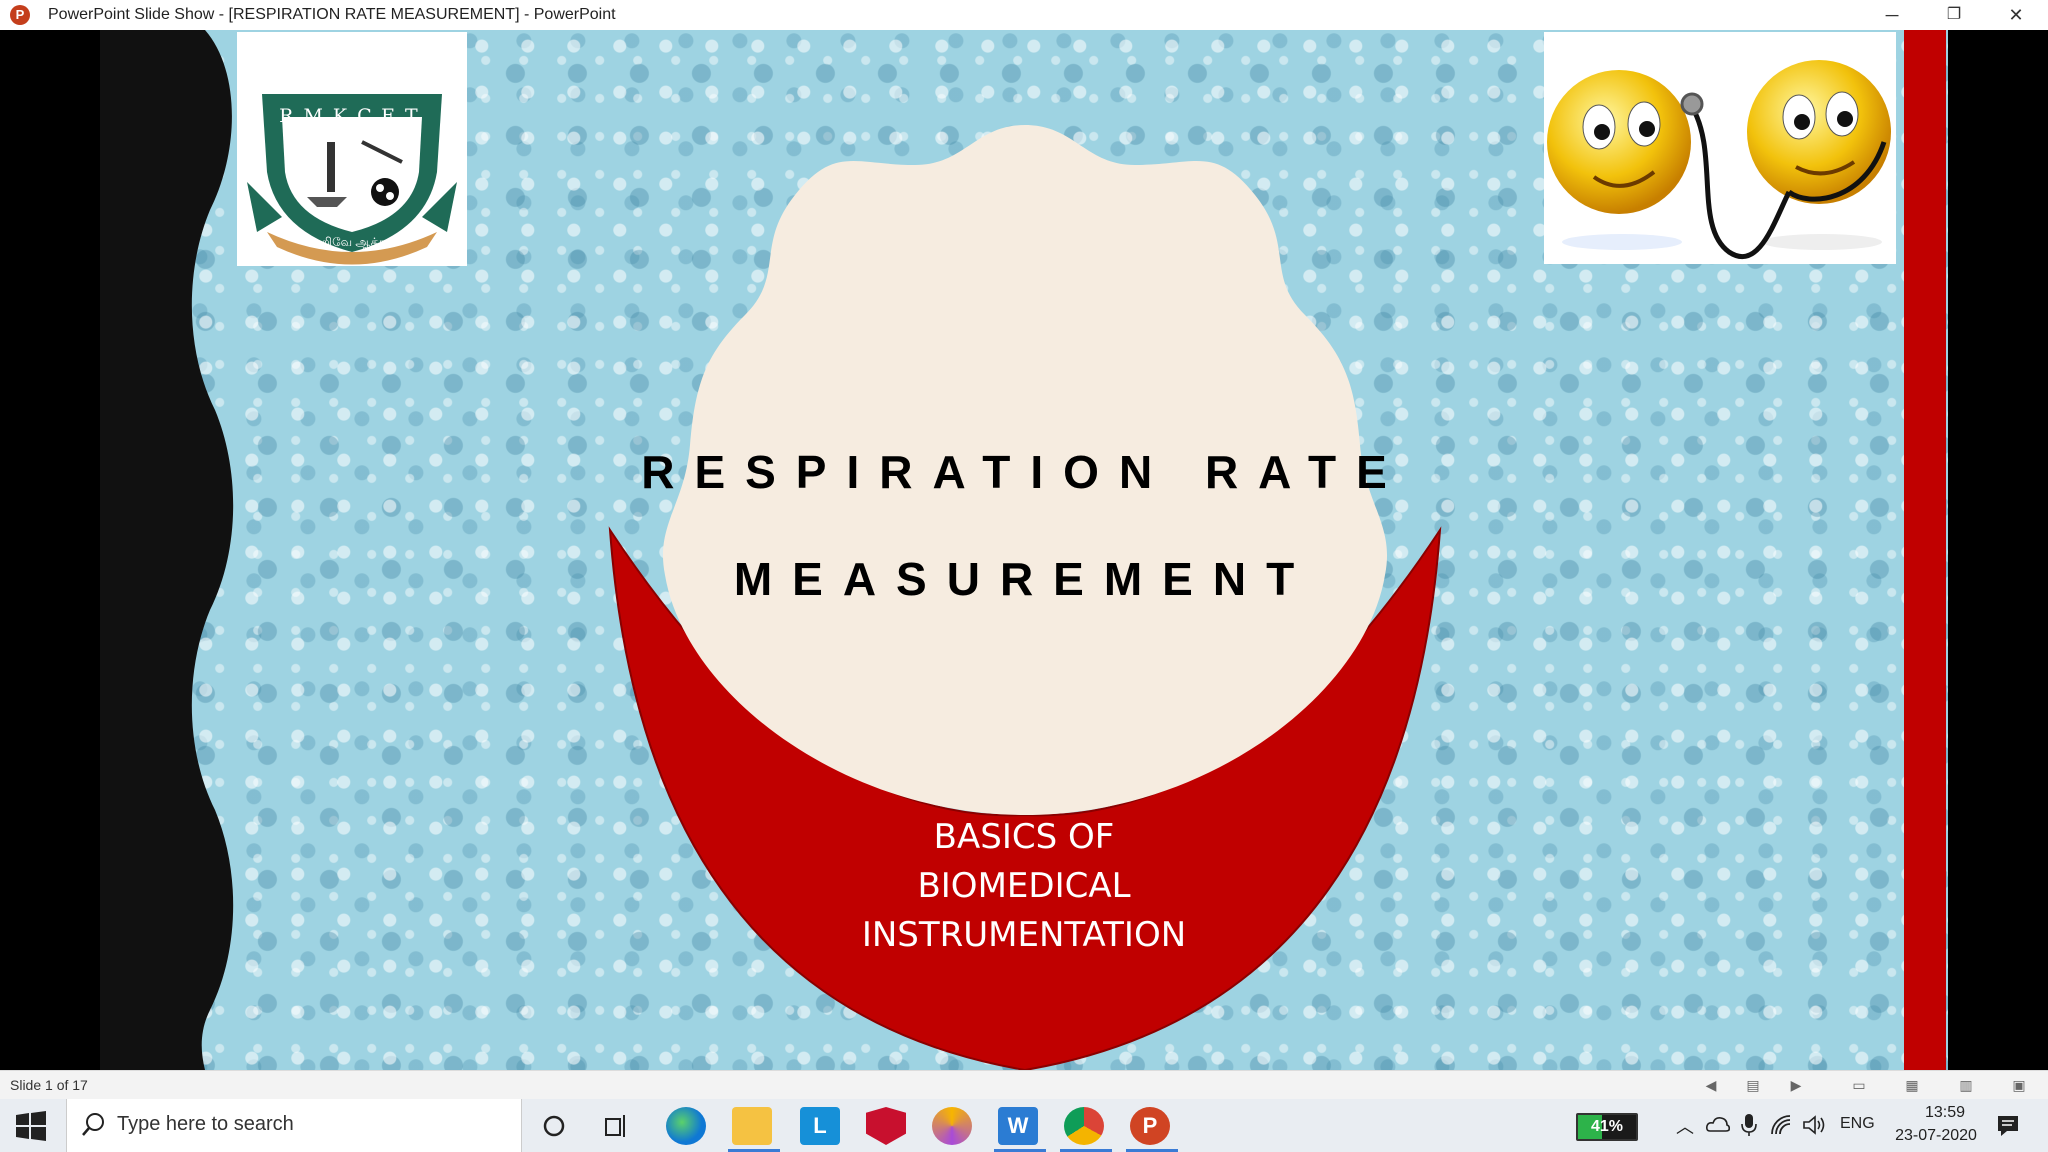  What do you see at coordinates (952, 1126) in the screenshot?
I see `chrome-canary-icon` at bounding box center [952, 1126].